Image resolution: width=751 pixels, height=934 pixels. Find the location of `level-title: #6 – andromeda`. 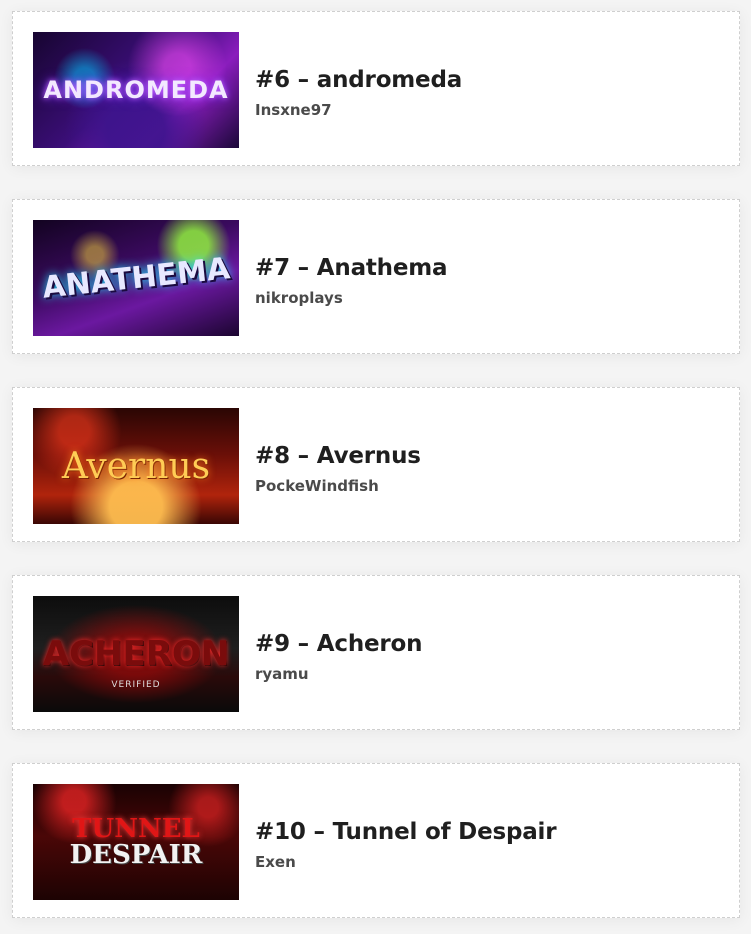

level-title: #6 – andromeda is located at coordinates (358, 80).